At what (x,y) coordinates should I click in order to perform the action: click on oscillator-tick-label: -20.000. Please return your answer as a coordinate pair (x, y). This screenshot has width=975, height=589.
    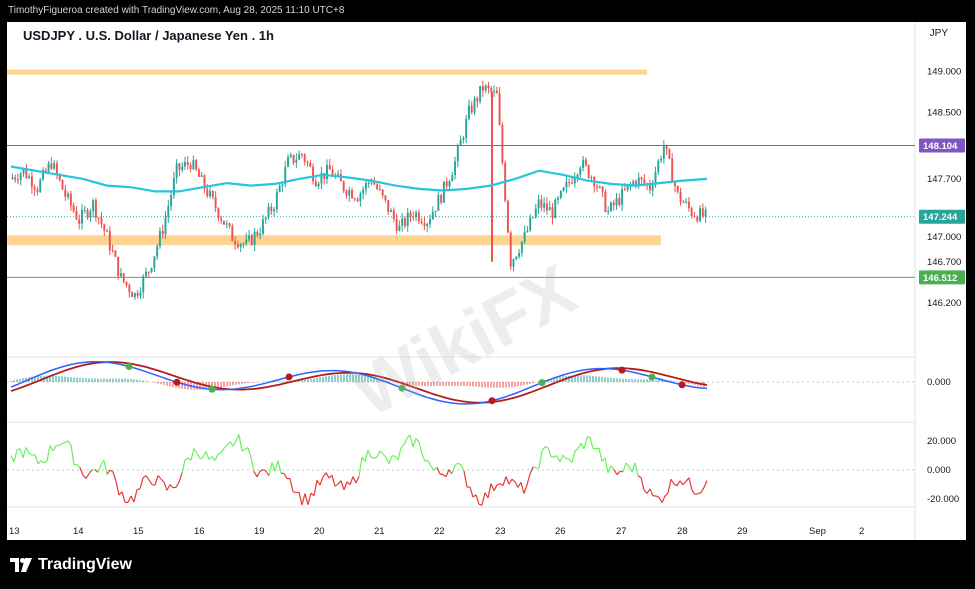
    Looking at the image, I should click on (943, 499).